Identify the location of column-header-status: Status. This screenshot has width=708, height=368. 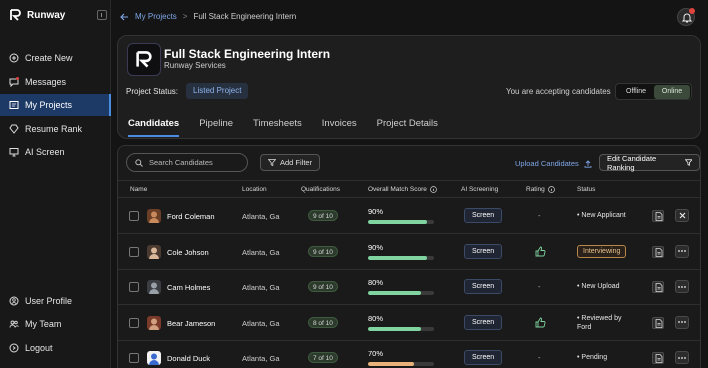
(586, 189).